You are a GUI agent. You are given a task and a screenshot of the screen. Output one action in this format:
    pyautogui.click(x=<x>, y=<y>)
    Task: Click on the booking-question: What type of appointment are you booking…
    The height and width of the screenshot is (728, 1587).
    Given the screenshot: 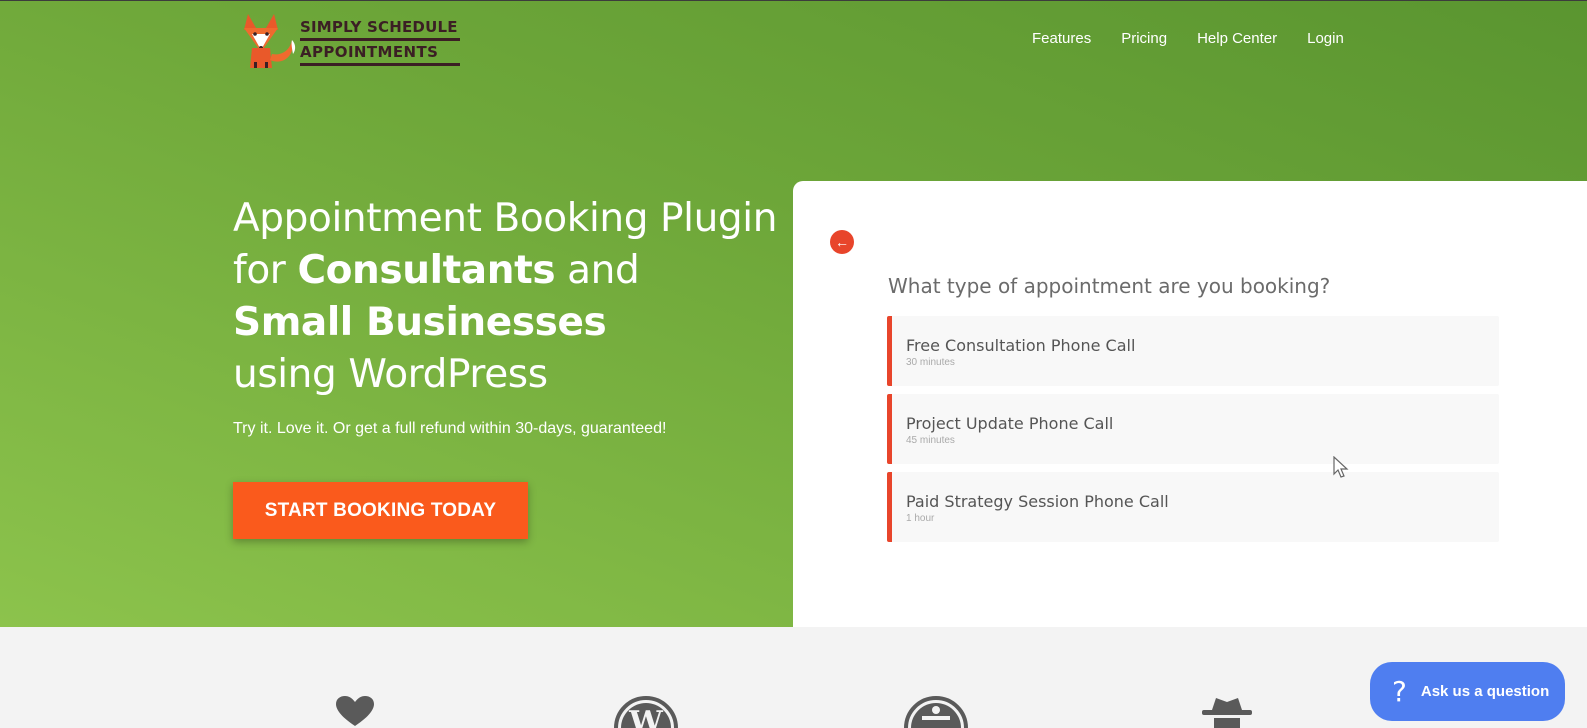 What is the action you would take?
    pyautogui.click(x=1109, y=286)
    